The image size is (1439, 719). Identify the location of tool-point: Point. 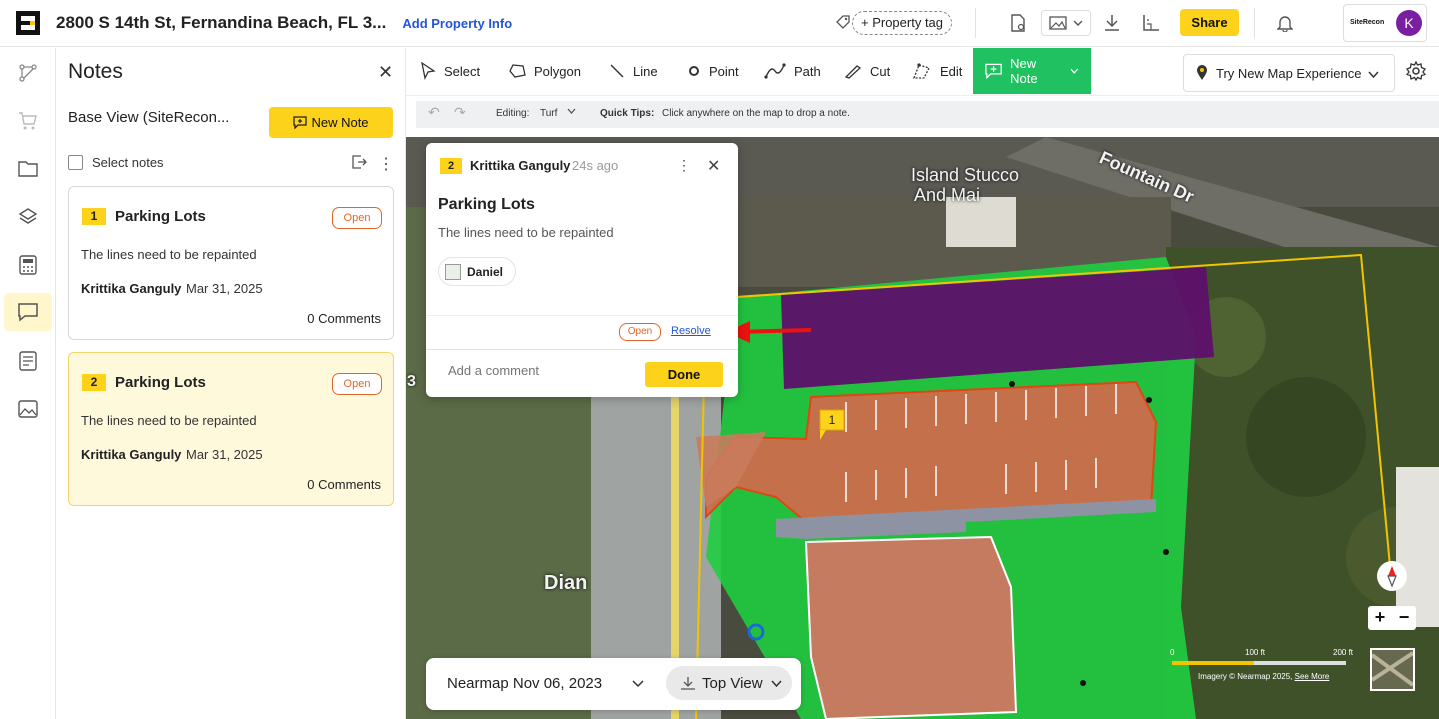
(713, 71).